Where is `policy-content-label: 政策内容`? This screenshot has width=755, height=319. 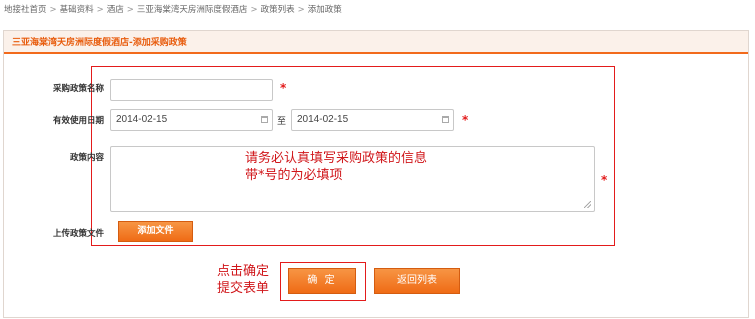
policy-content-label: 政策内容 is located at coordinates (86, 158).